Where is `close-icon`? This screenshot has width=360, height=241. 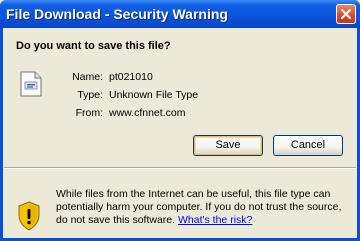
close-icon is located at coordinates (346, 14).